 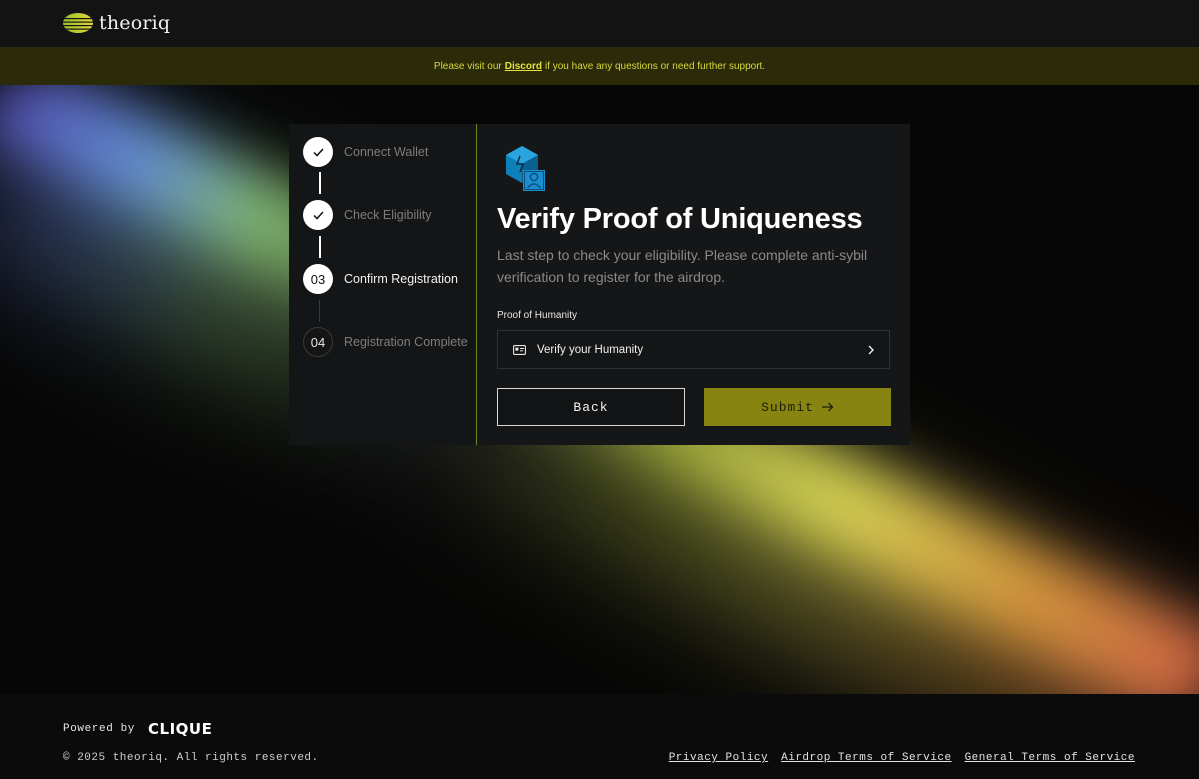 I want to click on header: theoriq, so click(x=599, y=23).